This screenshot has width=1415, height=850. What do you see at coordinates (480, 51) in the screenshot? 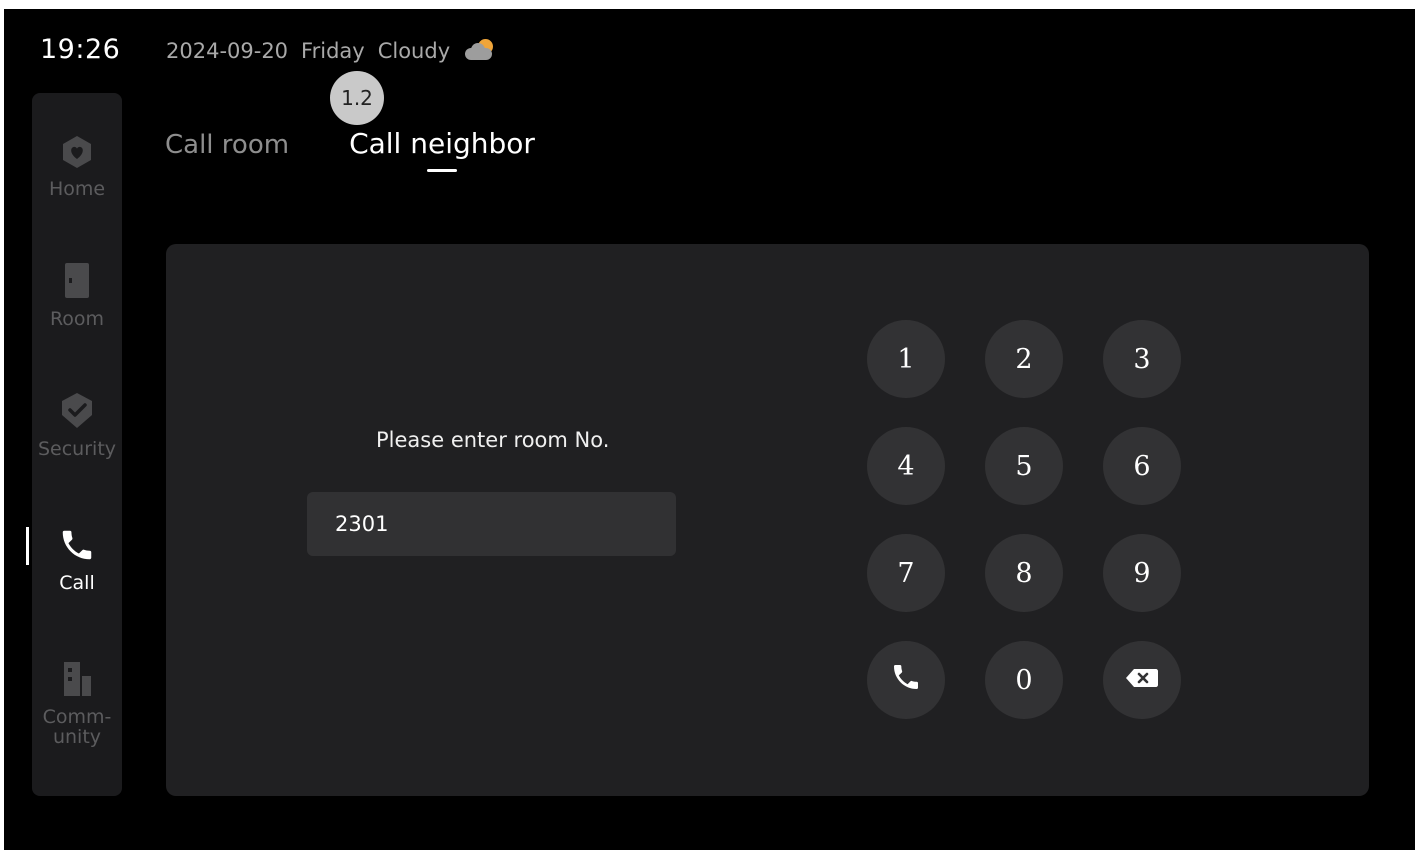
I see `partly-cloudy-icon` at bounding box center [480, 51].